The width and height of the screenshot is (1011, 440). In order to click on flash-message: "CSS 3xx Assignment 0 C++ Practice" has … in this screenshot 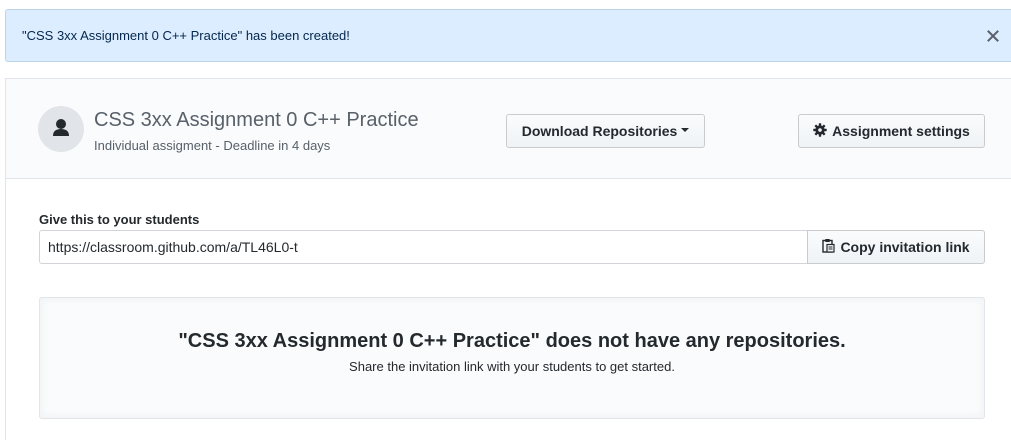, I will do `click(186, 35)`.